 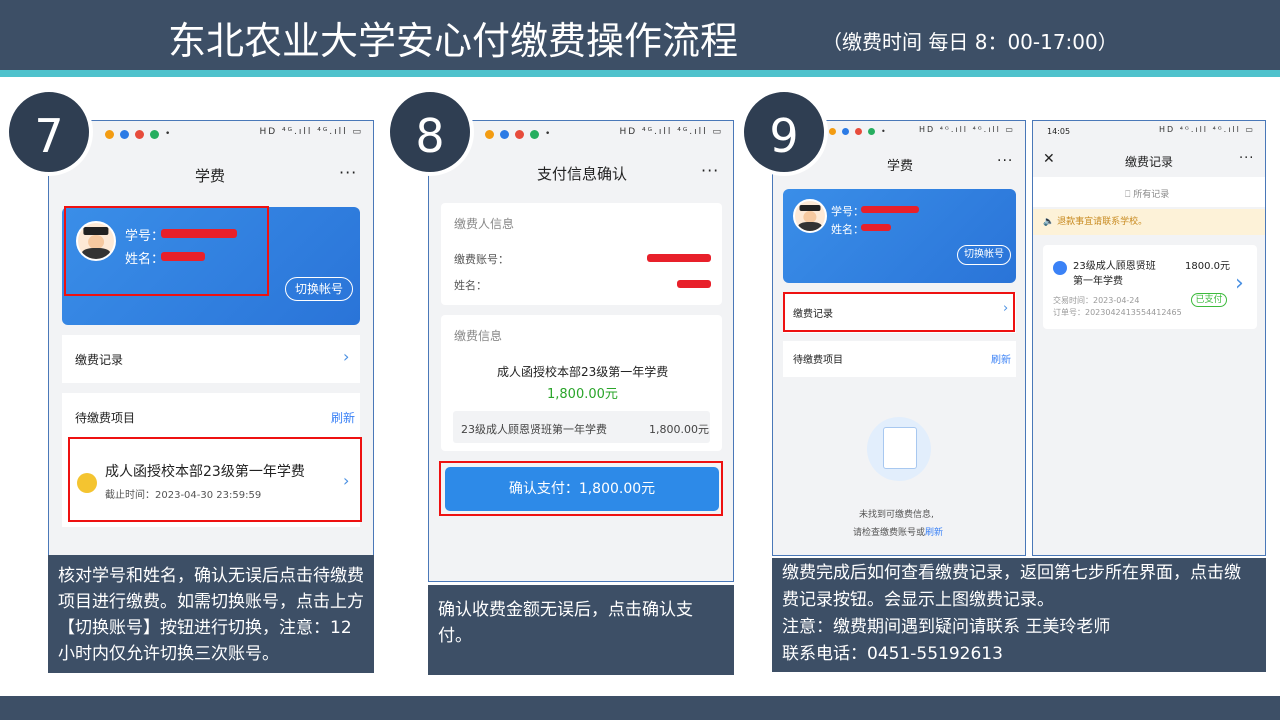 I want to click on record-title: 23级成人顾恩贤班, so click(x=1114, y=266).